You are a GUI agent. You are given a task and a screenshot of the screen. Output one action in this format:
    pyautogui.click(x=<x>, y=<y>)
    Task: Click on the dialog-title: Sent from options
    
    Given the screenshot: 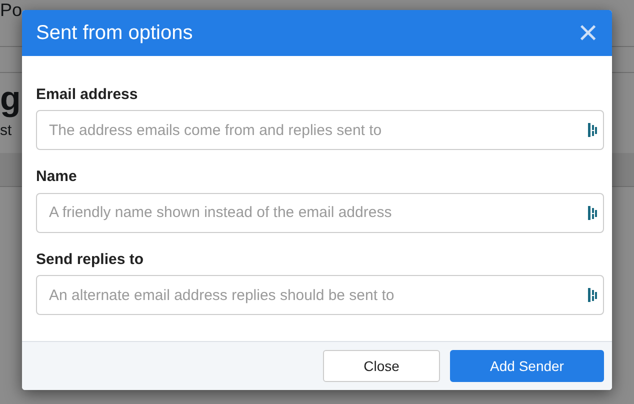 What is the action you would take?
    pyautogui.click(x=114, y=32)
    